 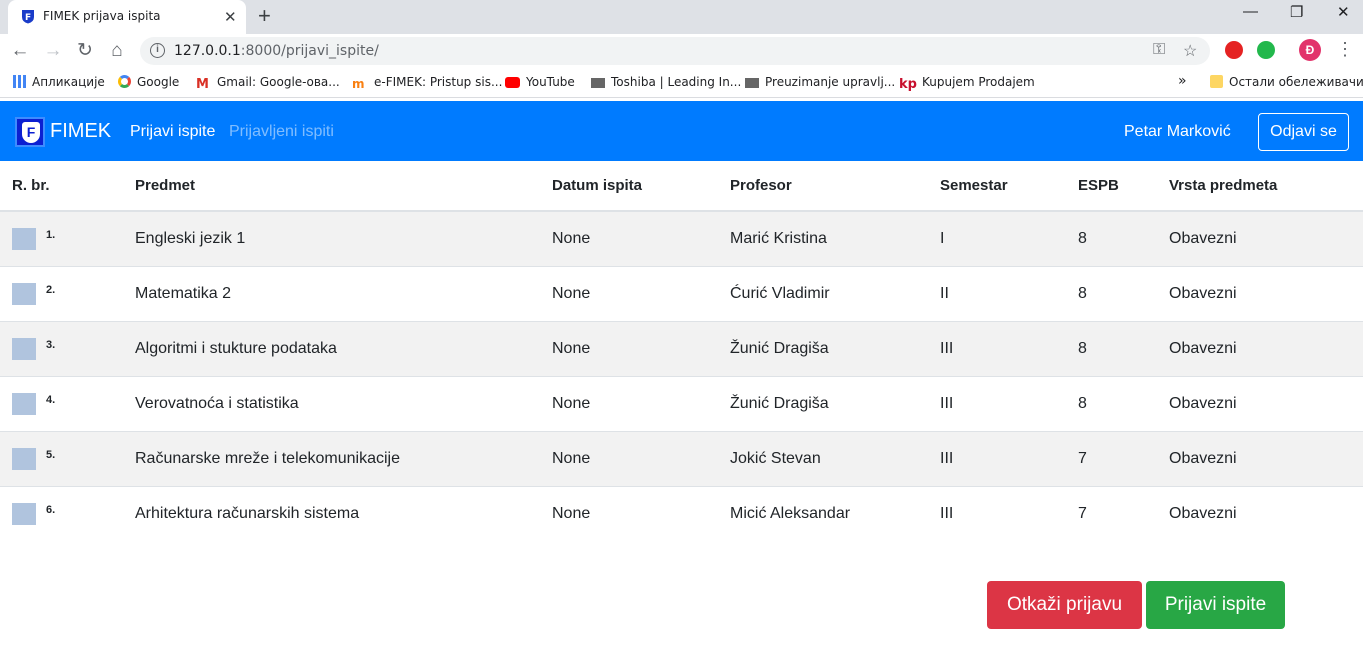 I want to click on close-window-icon: ✕, so click(x=1343, y=12).